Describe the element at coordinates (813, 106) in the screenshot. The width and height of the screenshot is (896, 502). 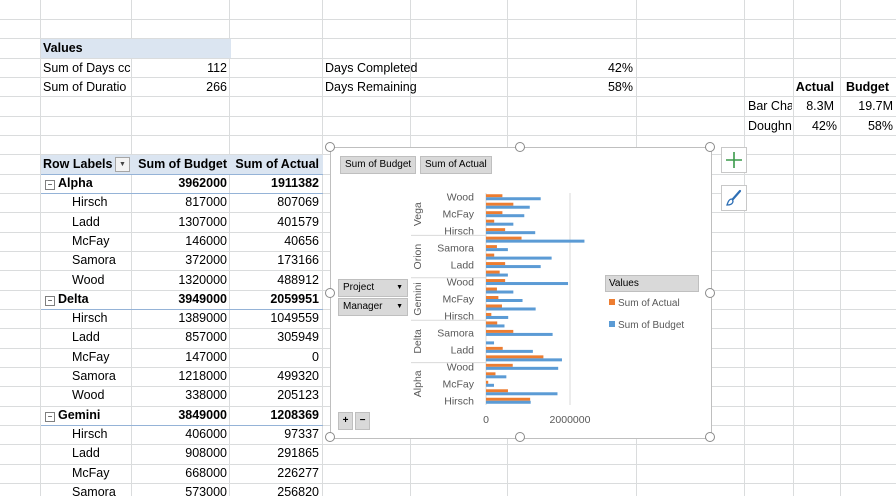
I see `summary-row-actual: 8.3M` at that location.